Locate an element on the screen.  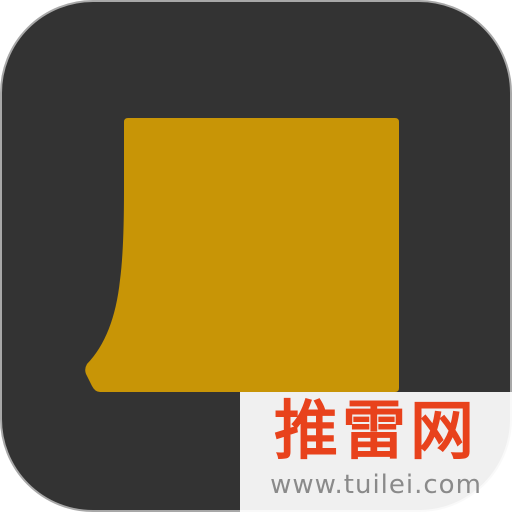
watermark: 推雷网 www.tuilei.com is located at coordinates (376, 452).